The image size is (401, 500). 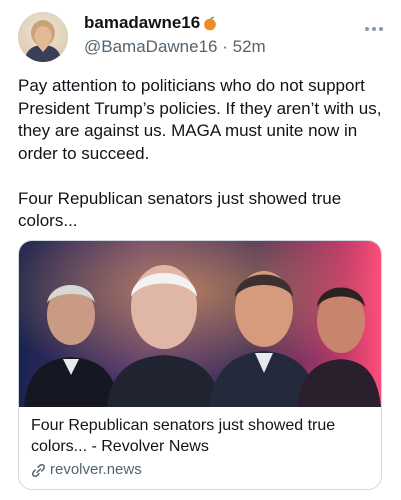 What do you see at coordinates (96, 469) in the screenshot?
I see `card-domain: revolver.news` at bounding box center [96, 469].